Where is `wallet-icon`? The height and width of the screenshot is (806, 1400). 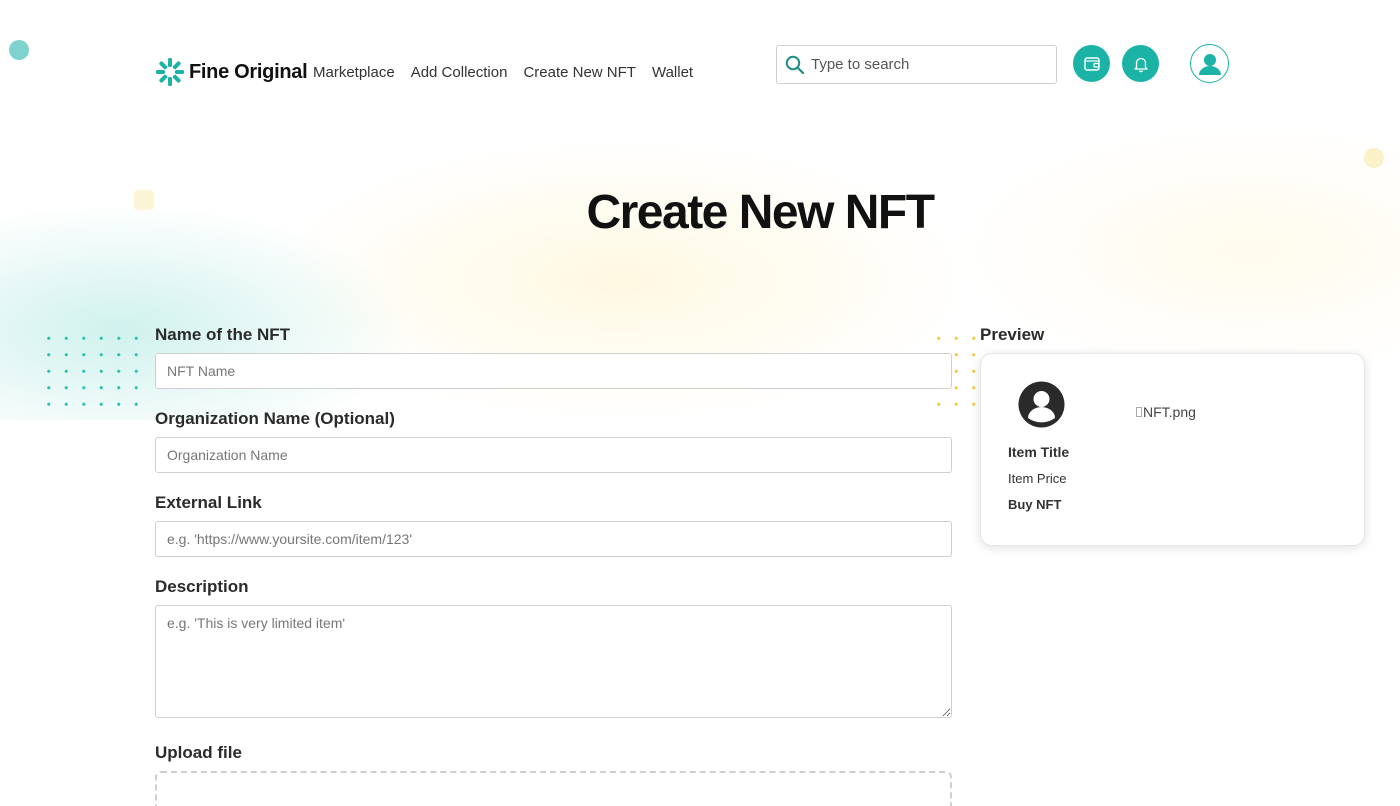 wallet-icon is located at coordinates (1091, 63).